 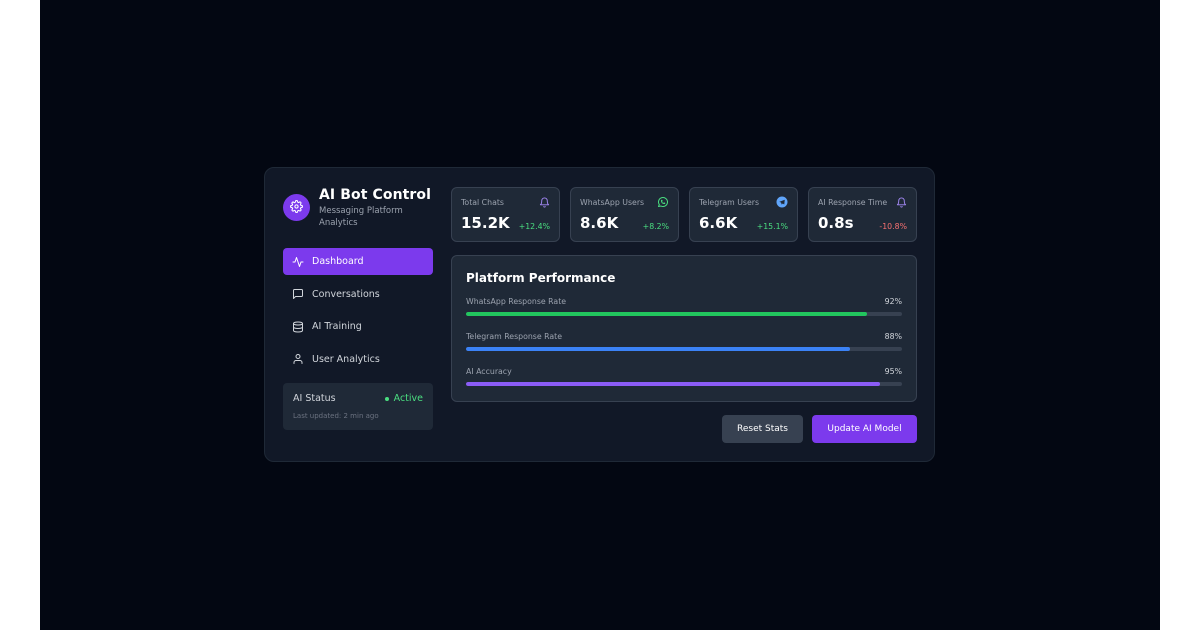 What do you see at coordinates (893, 336) in the screenshot?
I see `metric-percent: 88%` at bounding box center [893, 336].